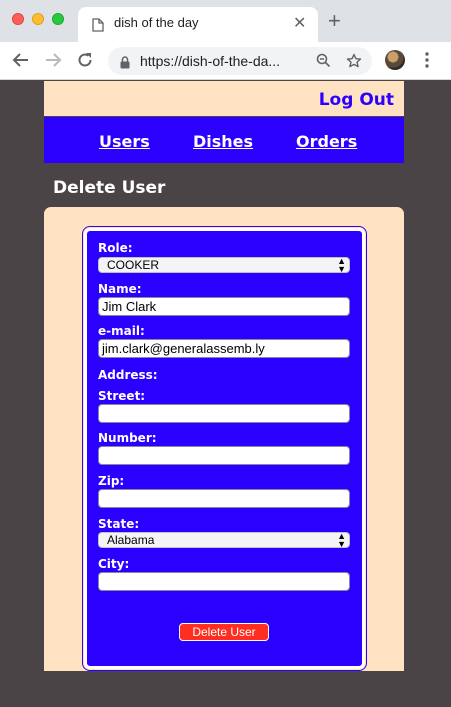  What do you see at coordinates (127, 438) in the screenshot?
I see `number-label: Number:` at bounding box center [127, 438].